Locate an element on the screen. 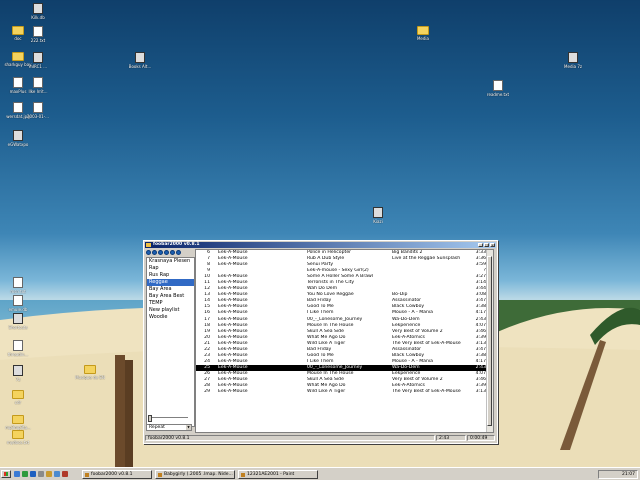 The height and width of the screenshot is (480, 640). desktop-icon: 7z is located at coordinates (18, 373).